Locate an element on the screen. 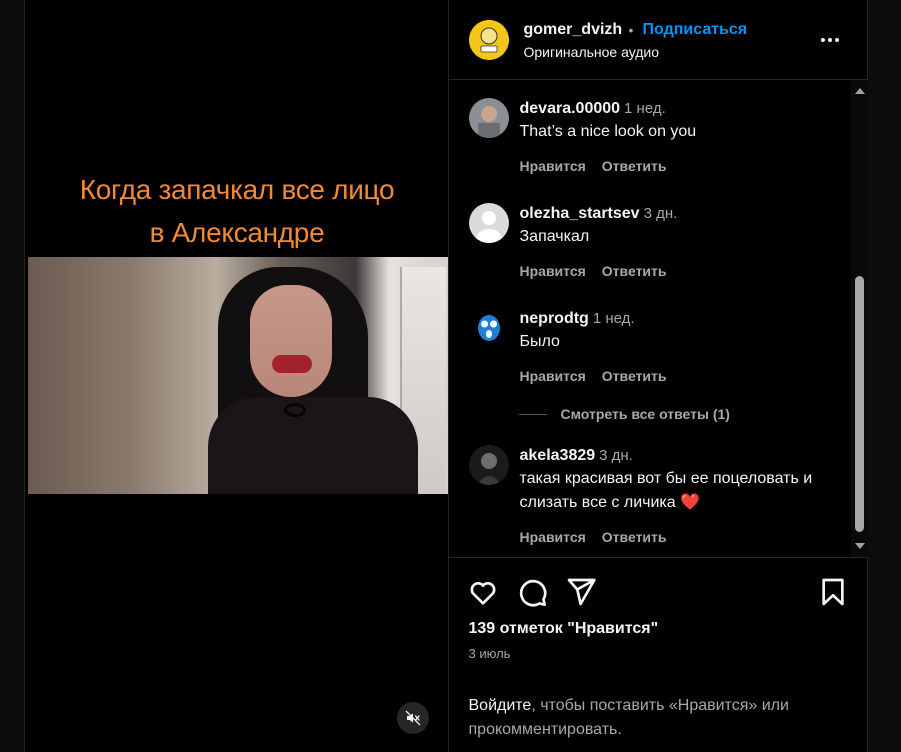 The height and width of the screenshot is (752, 901). scroll-down-arrow-icon is located at coordinates (859, 546).